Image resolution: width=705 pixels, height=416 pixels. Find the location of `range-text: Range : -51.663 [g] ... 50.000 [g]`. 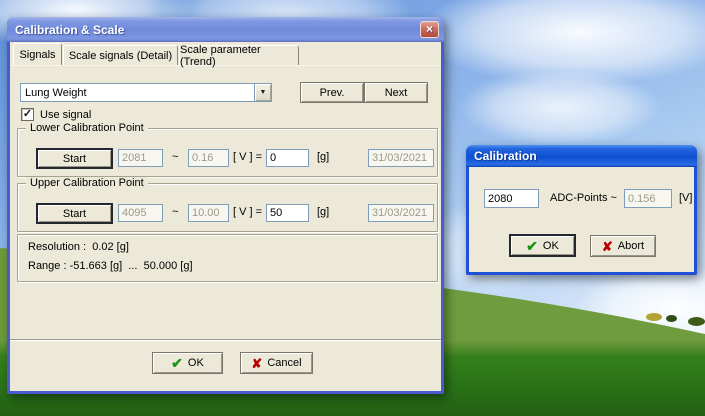

range-text: Range : -51.663 [g] ... 50.000 [g] is located at coordinates (110, 266).